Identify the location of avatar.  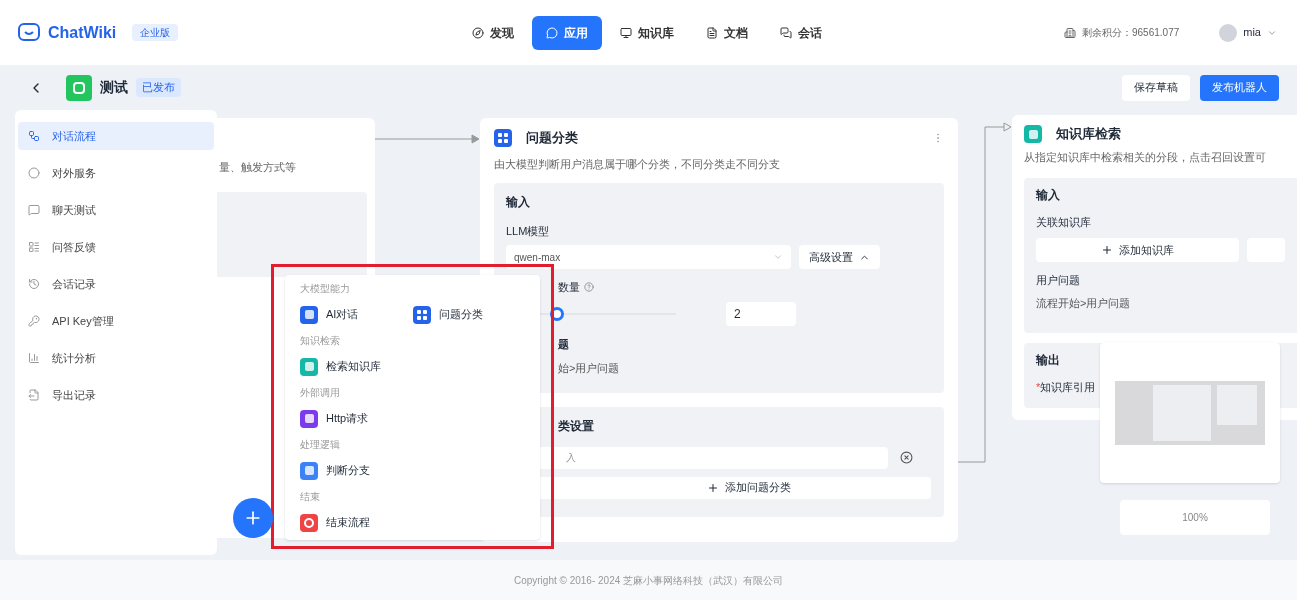
(1228, 32).